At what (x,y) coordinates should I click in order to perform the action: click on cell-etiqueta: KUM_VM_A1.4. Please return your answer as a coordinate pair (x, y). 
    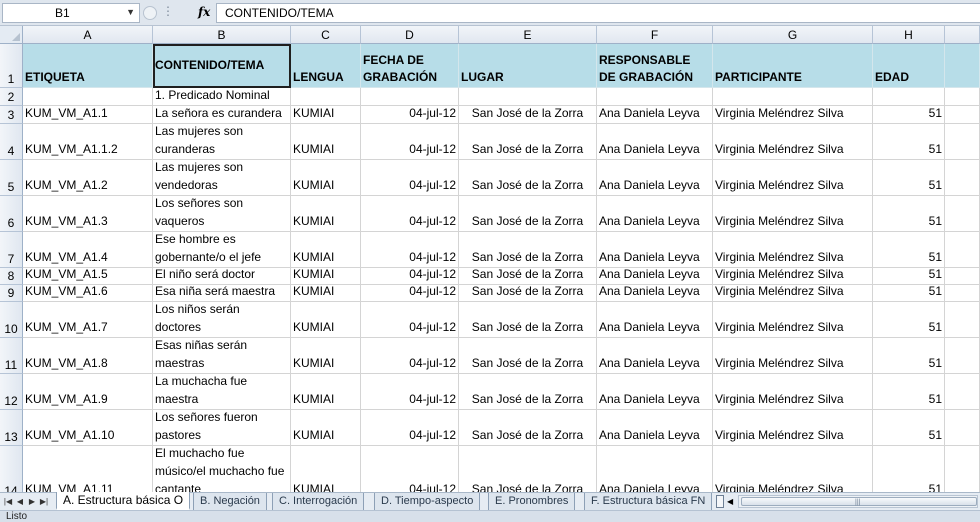
    Looking at the image, I should click on (88, 250).